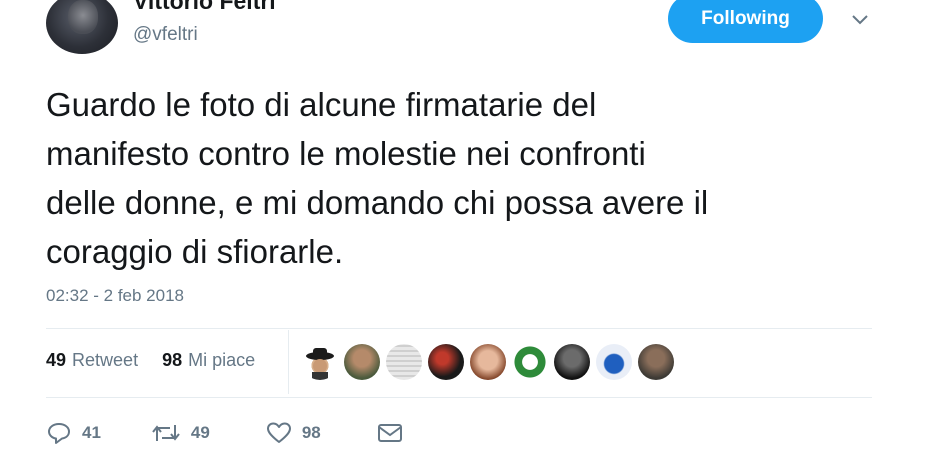 This screenshot has height=450, width=929. Describe the element at coordinates (165, 35) in the screenshot. I see `user-handle: @vfeltri` at that location.